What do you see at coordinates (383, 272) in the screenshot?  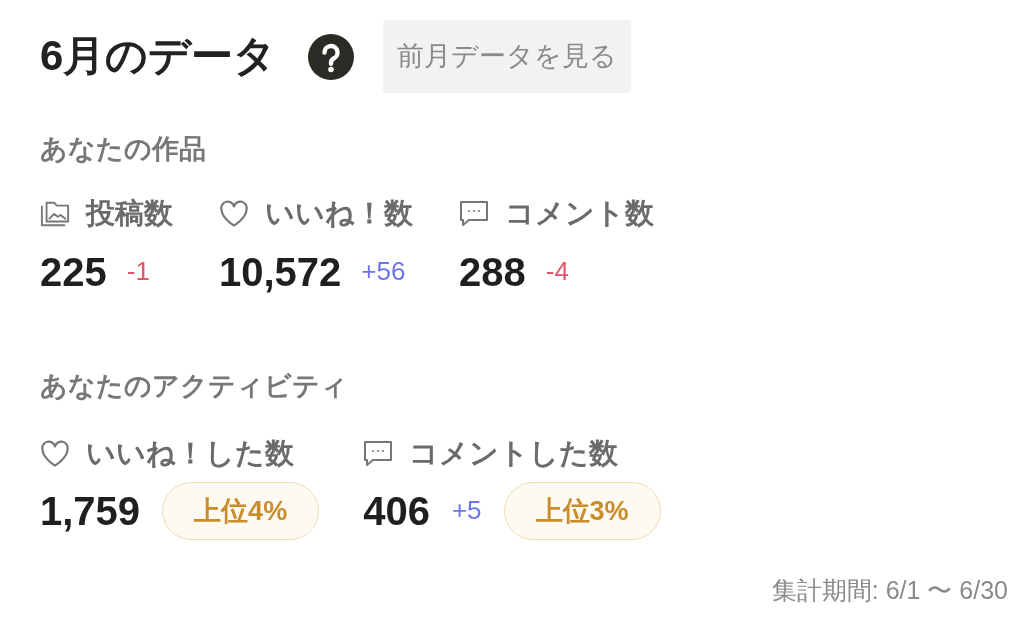 I see `change-value: +56` at bounding box center [383, 272].